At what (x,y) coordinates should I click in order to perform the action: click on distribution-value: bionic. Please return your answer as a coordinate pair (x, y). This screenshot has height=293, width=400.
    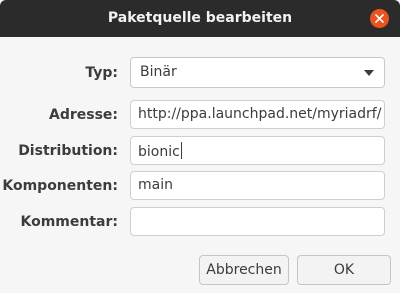
    Looking at the image, I should click on (159, 152).